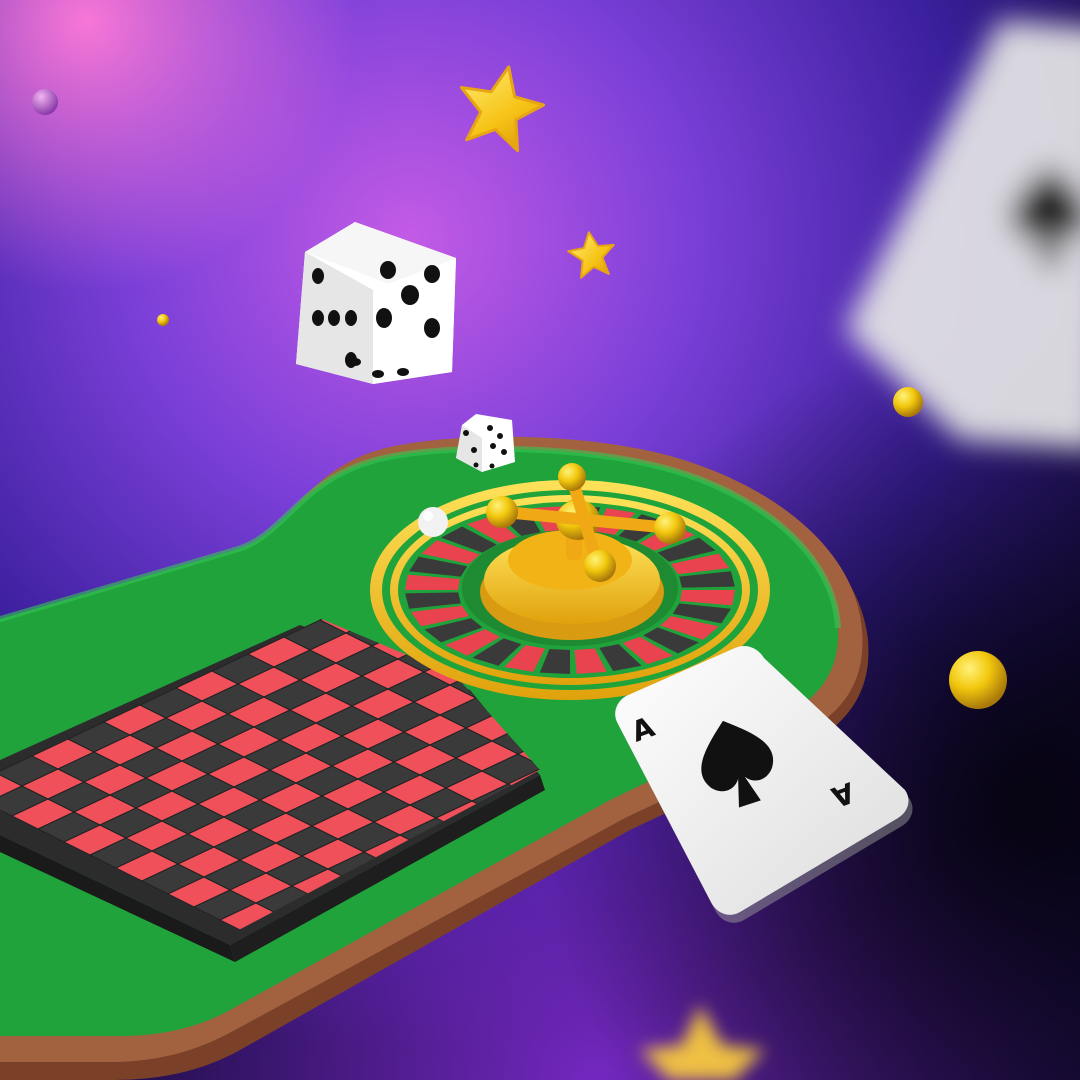 The height and width of the screenshot is (1080, 1080). What do you see at coordinates (572, 477) in the screenshot?
I see `spindle-knob-top` at bounding box center [572, 477].